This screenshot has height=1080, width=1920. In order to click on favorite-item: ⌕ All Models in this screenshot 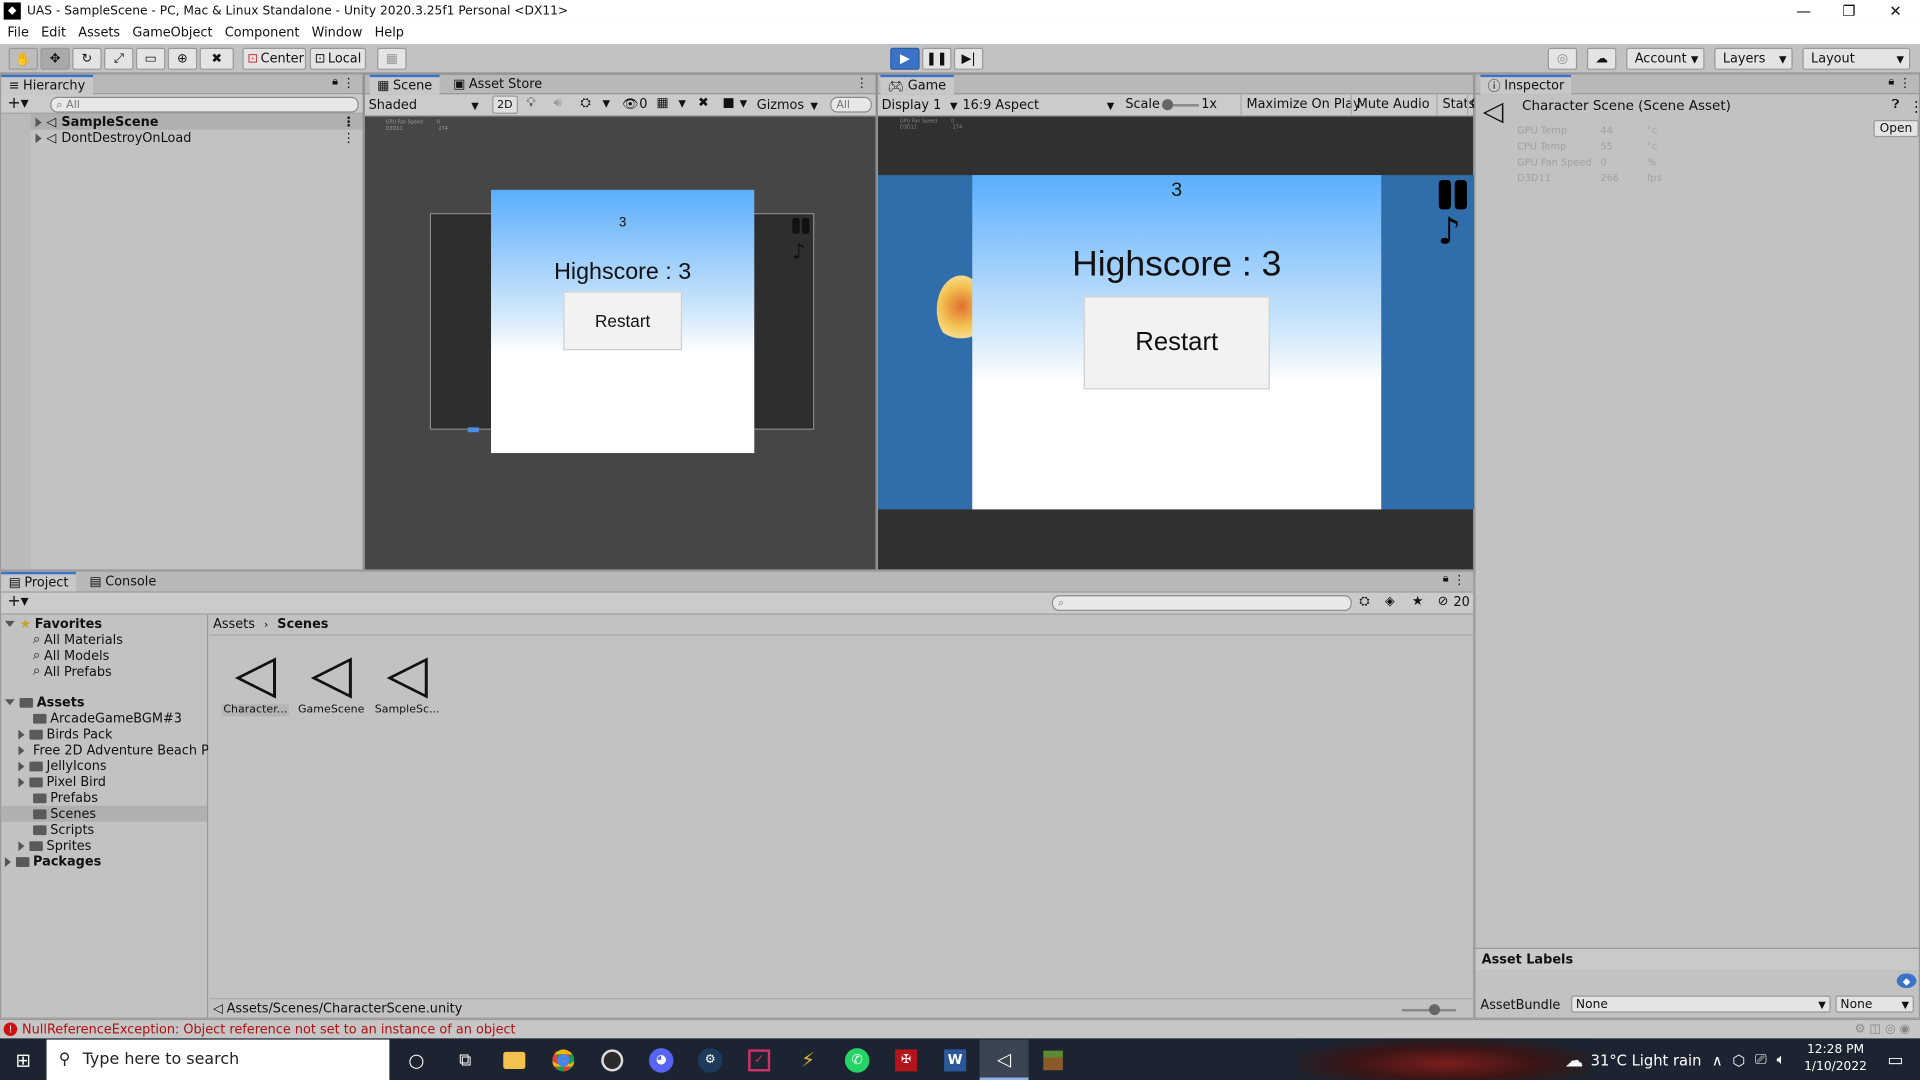, I will do `click(71, 656)`.